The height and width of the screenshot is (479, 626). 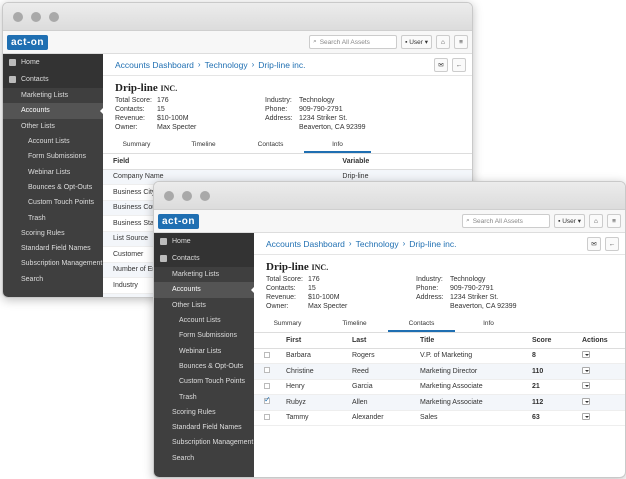 I want to click on table-row: Christine Reed Marketing Director 110, so click(x=439, y=371).